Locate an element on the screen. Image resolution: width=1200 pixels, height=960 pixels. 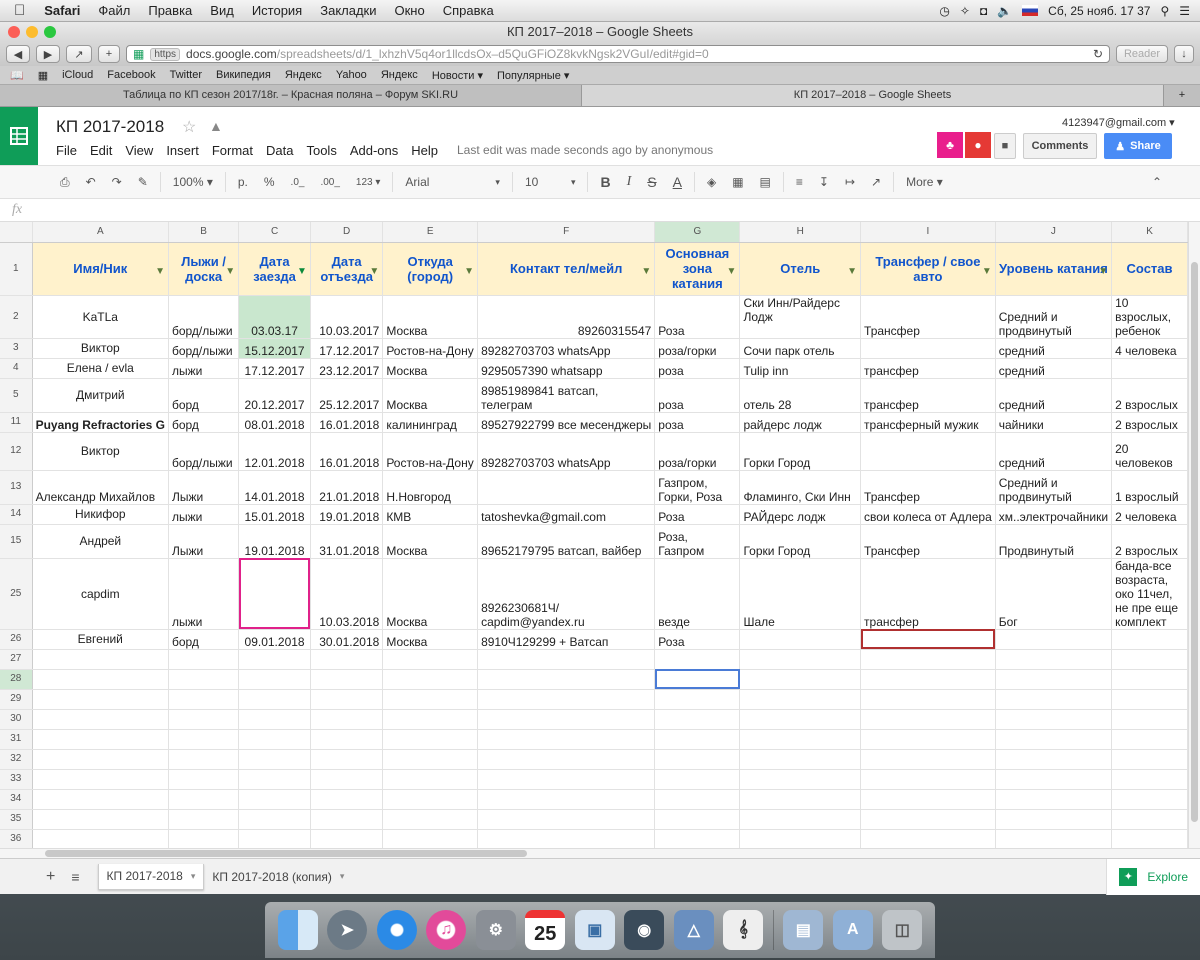
cell: tatoshevka@gmail.com is located at coordinates (566, 514).